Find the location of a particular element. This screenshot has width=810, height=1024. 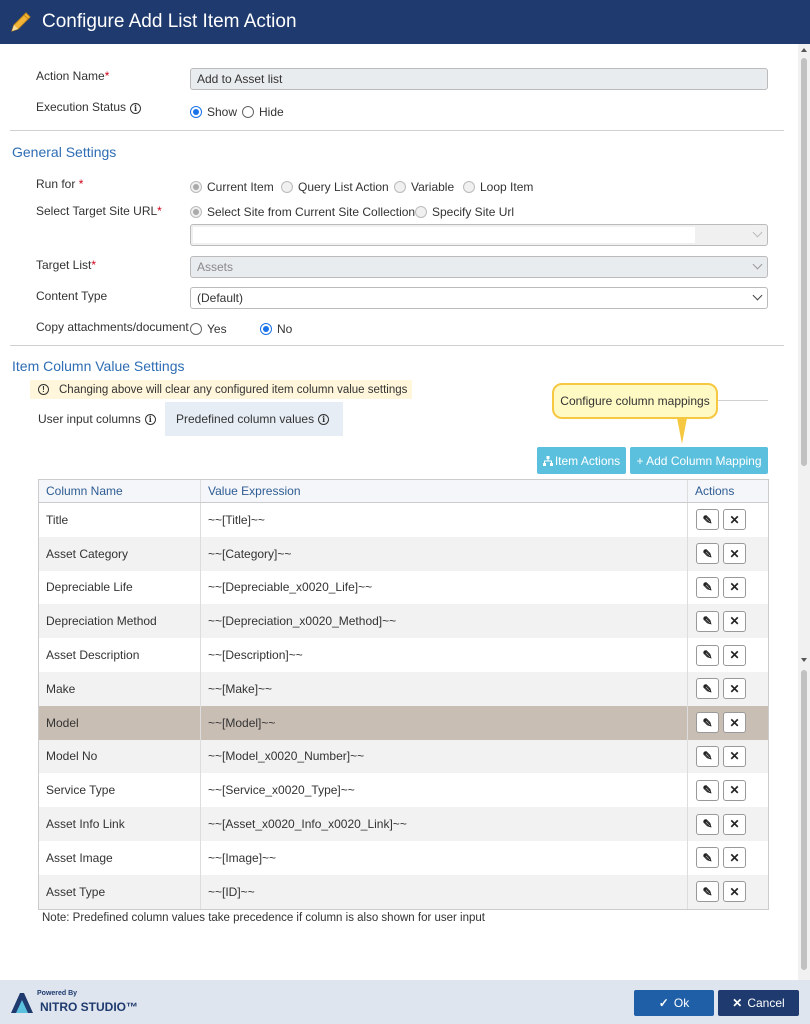

run-for-loop-item-radio: Loop Item is located at coordinates (498, 187).